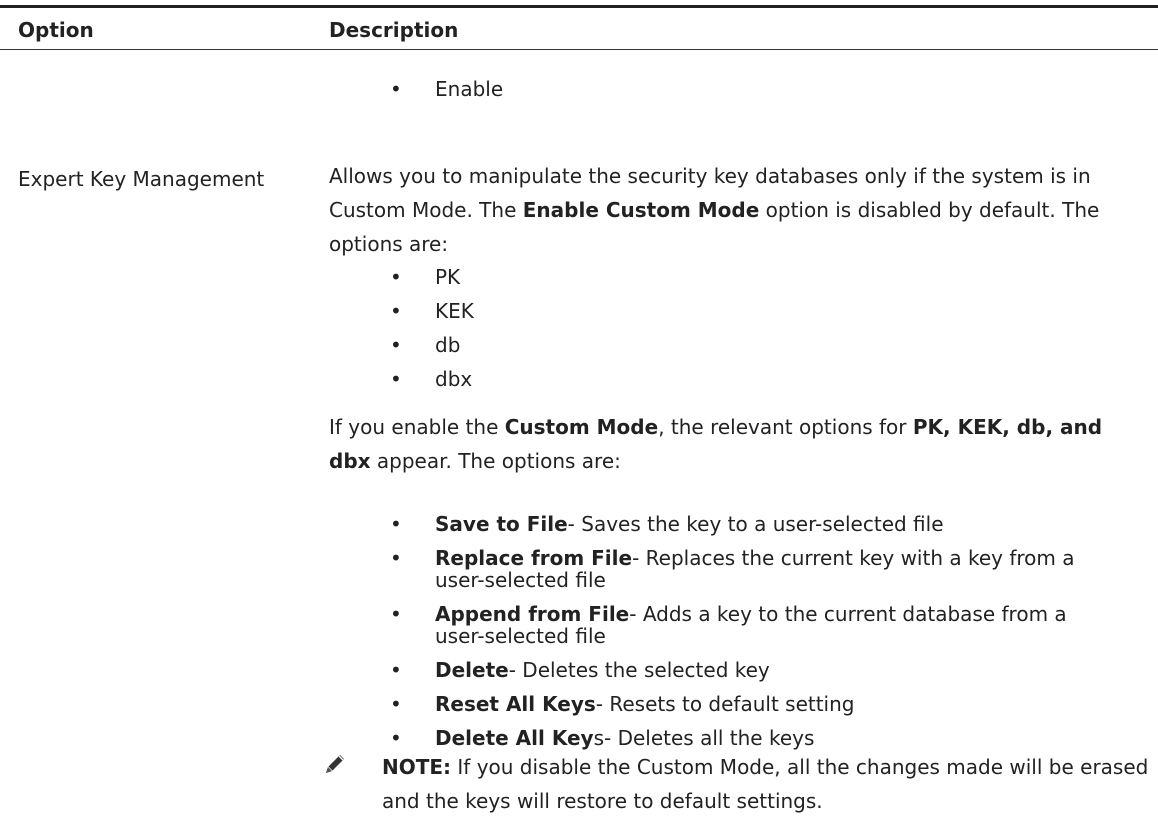 The image size is (1158, 822). What do you see at coordinates (447, 89) in the screenshot?
I see `list-item: • Enable` at bounding box center [447, 89].